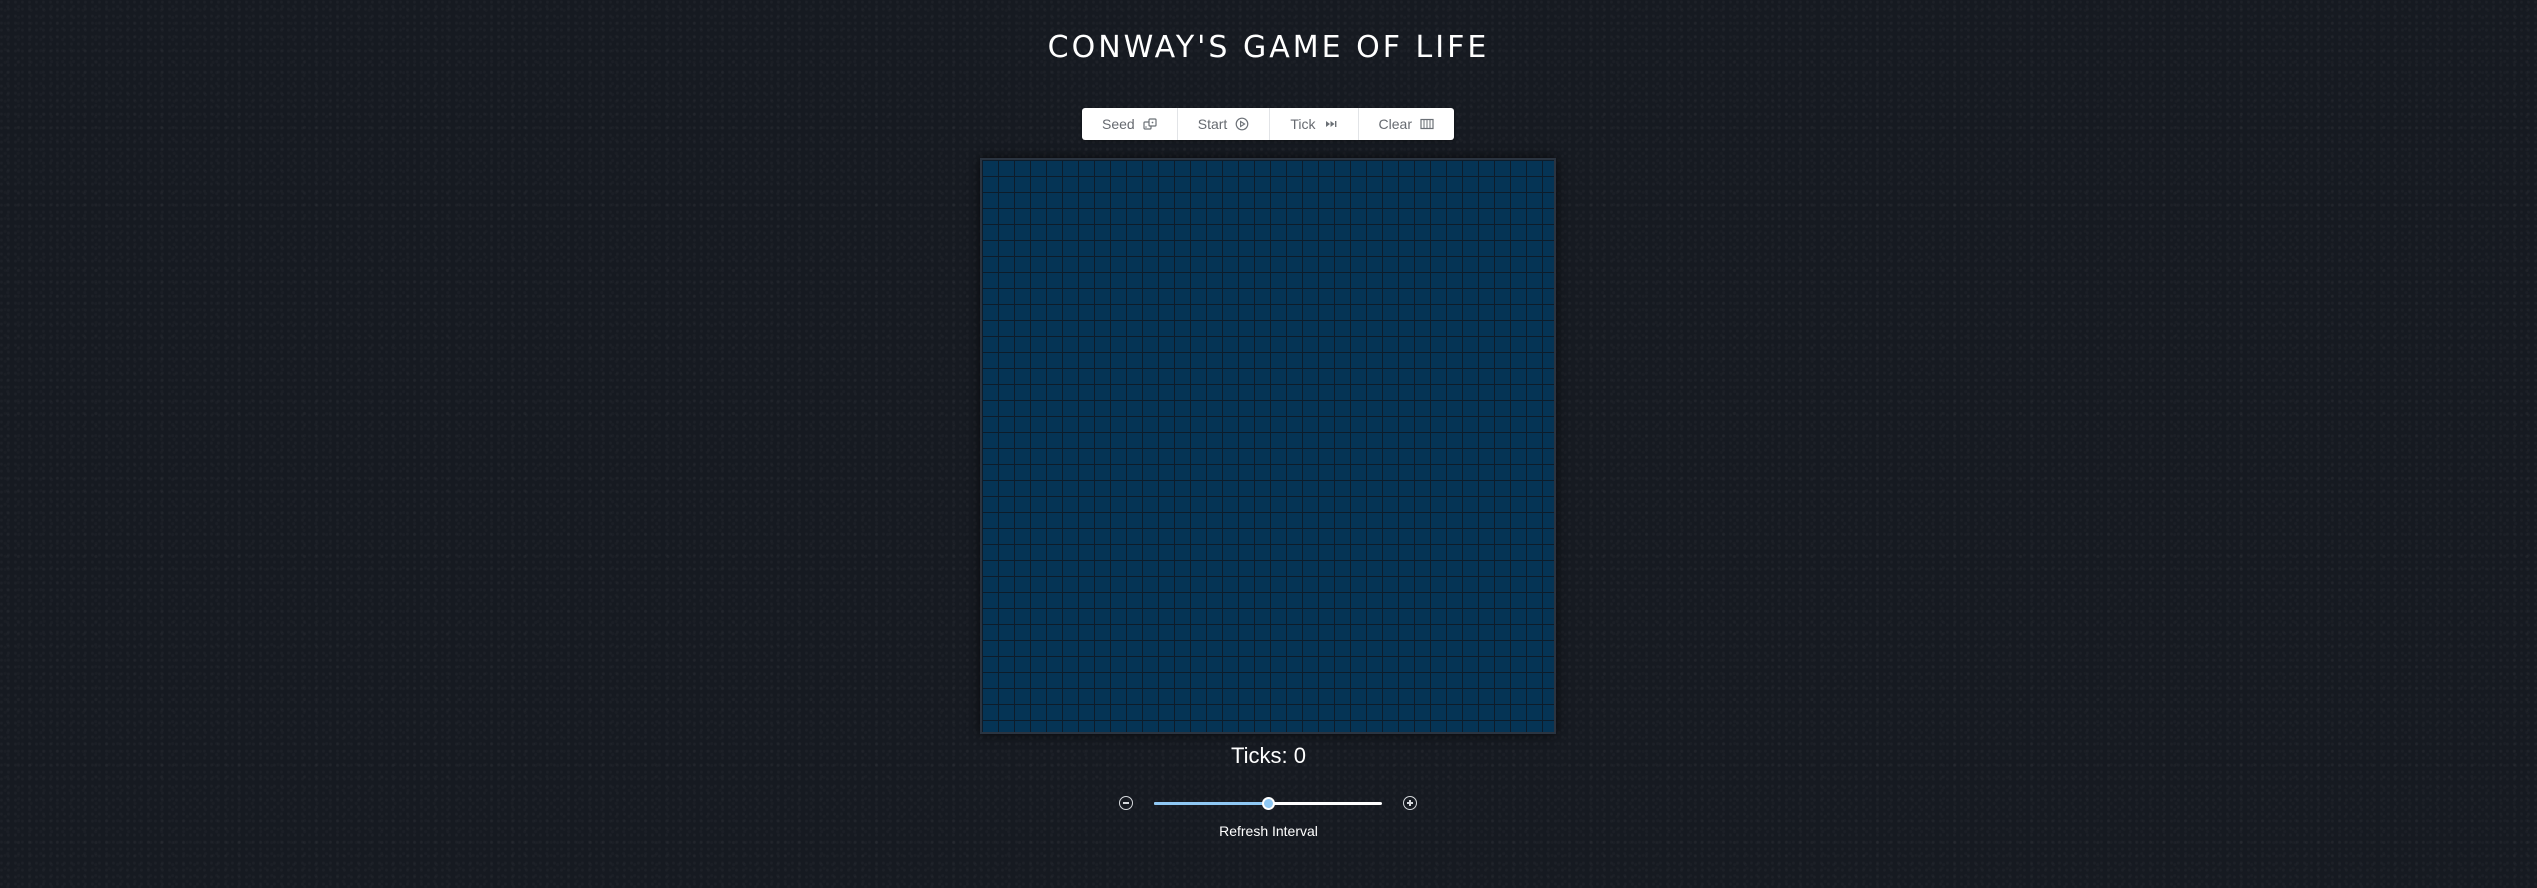 The width and height of the screenshot is (2537, 888). What do you see at coordinates (1212, 124) in the screenshot?
I see `start-button-label: Start` at bounding box center [1212, 124].